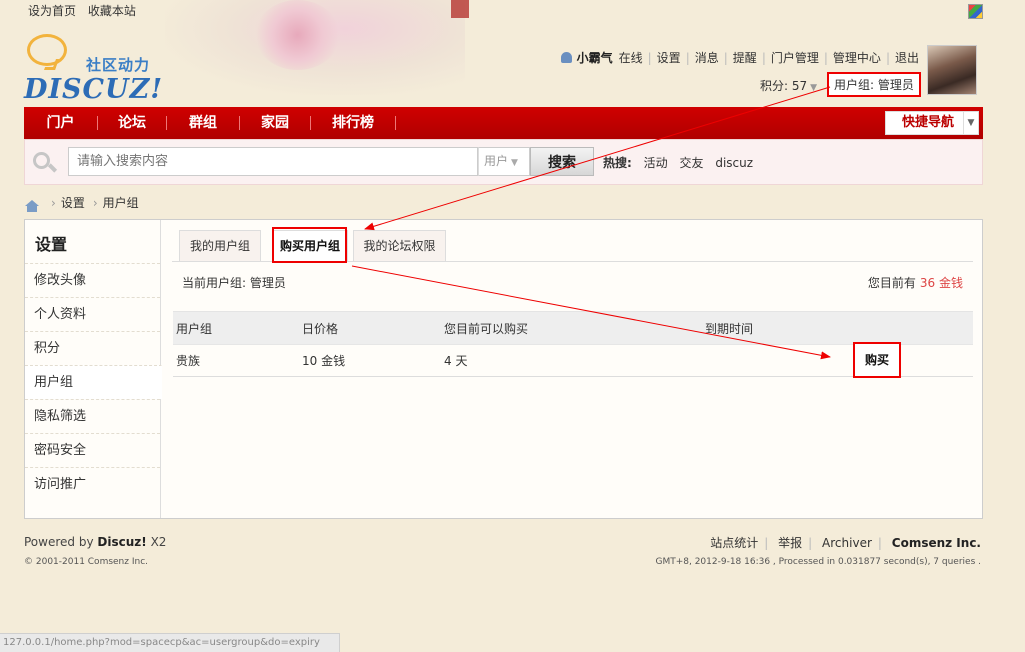  I want to click on home-icon, so click(32, 205).